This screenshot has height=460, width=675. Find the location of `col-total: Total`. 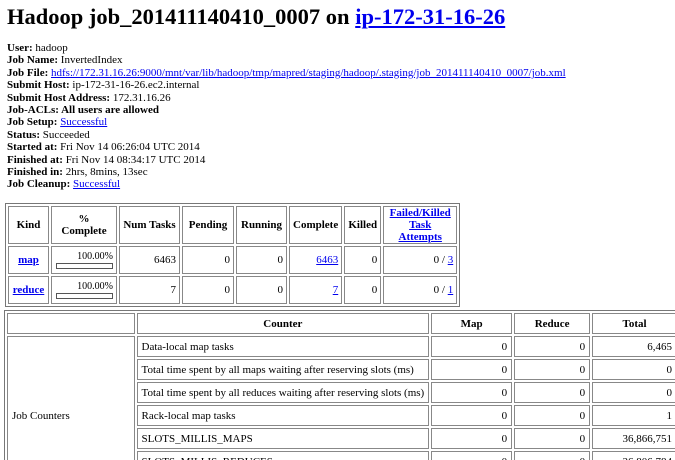

col-total: Total is located at coordinates (633, 323).